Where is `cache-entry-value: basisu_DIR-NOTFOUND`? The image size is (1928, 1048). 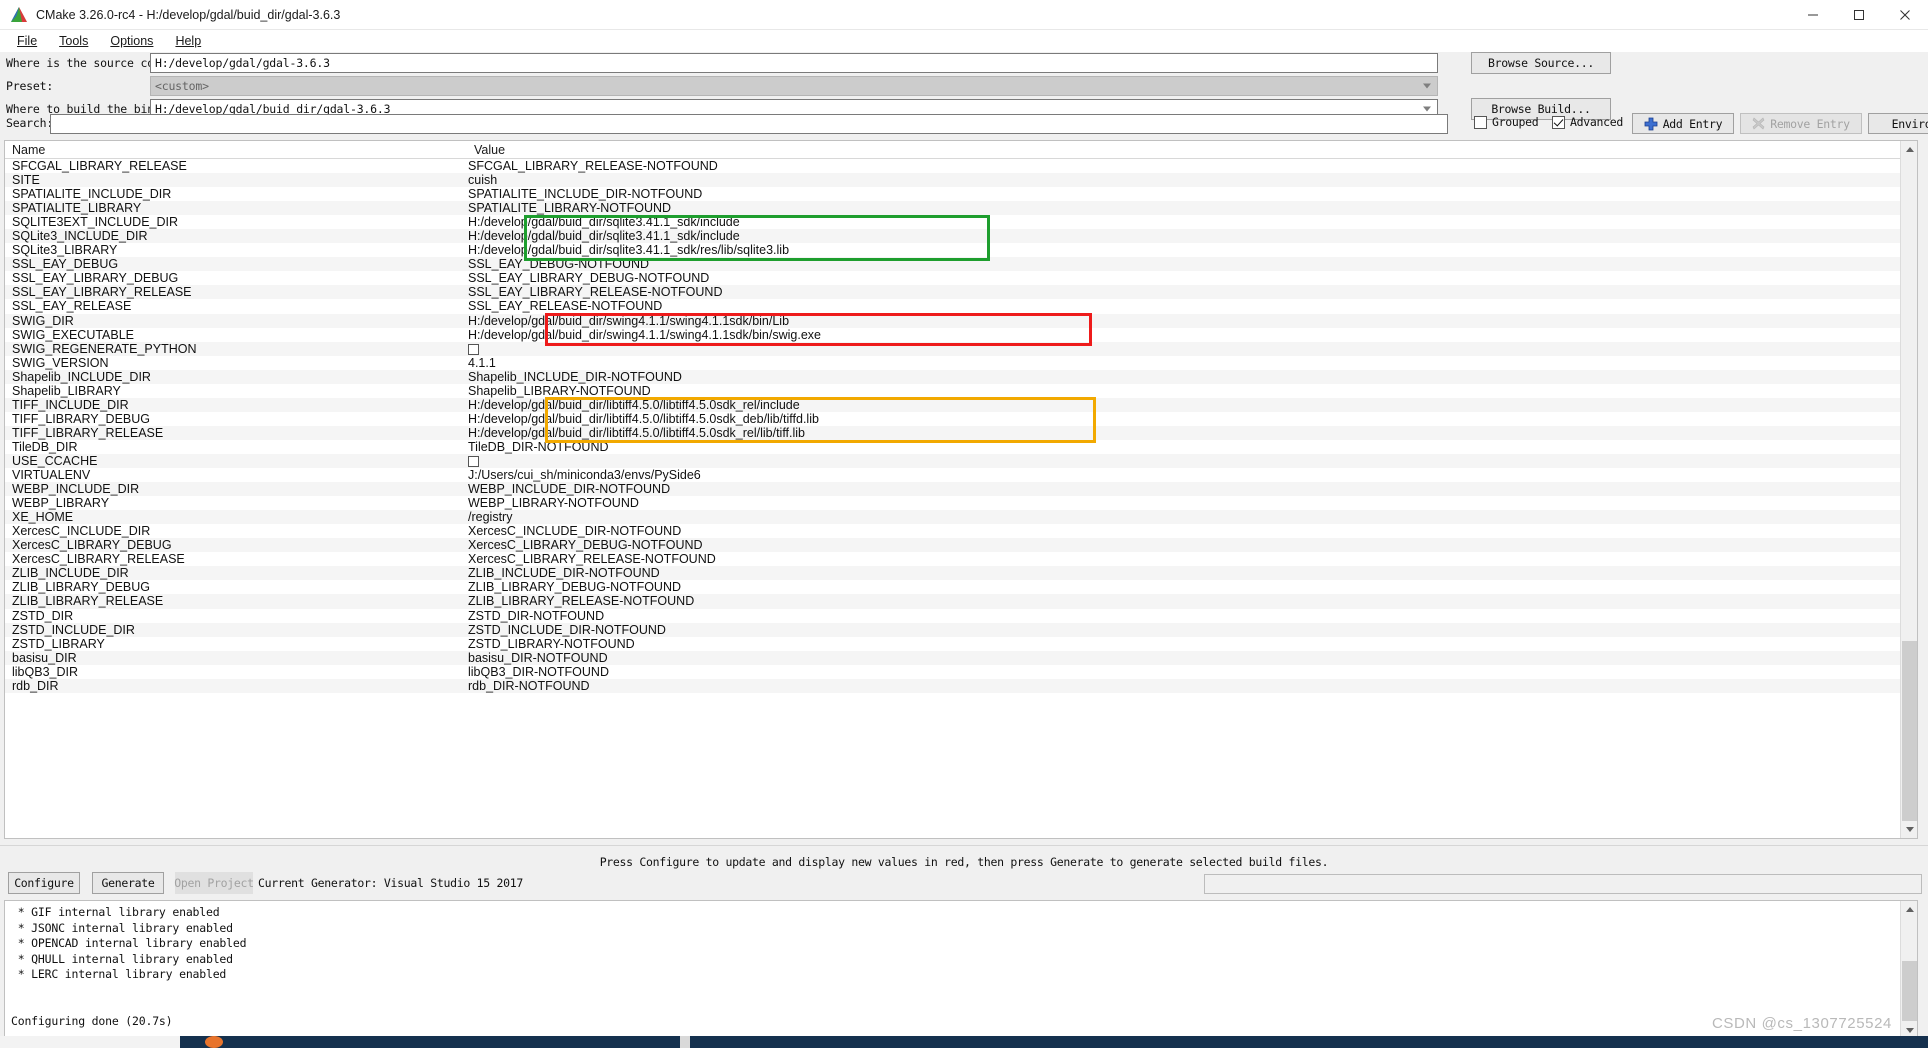
cache-entry-value: basisu_DIR-NOTFOUND is located at coordinates (1192, 658).